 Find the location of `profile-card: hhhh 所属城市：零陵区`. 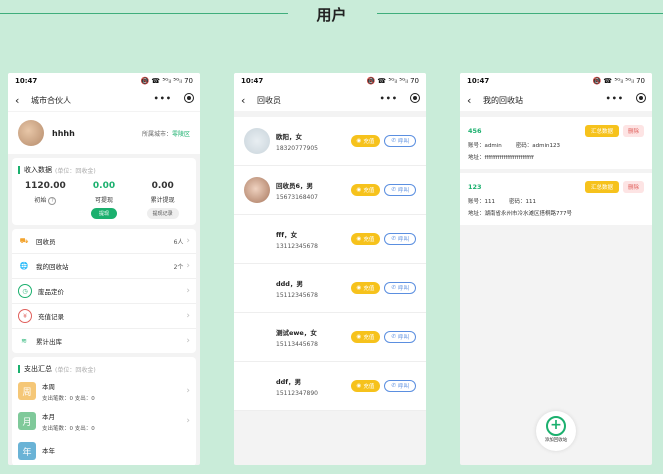

profile-card: hhhh 所属城市：零陵区 is located at coordinates (104, 133).